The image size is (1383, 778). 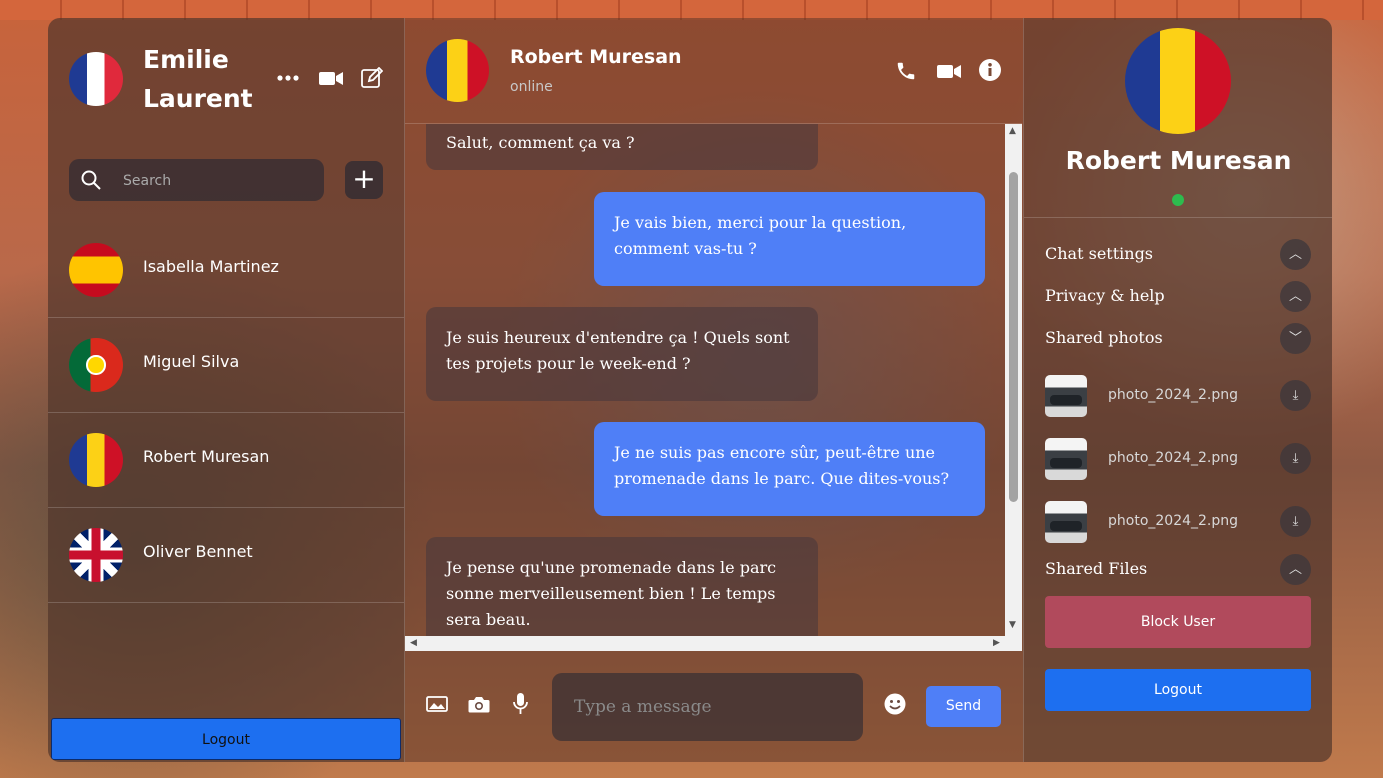 I want to click on privacy-help-label: Privacy & help, so click(x=1105, y=295).